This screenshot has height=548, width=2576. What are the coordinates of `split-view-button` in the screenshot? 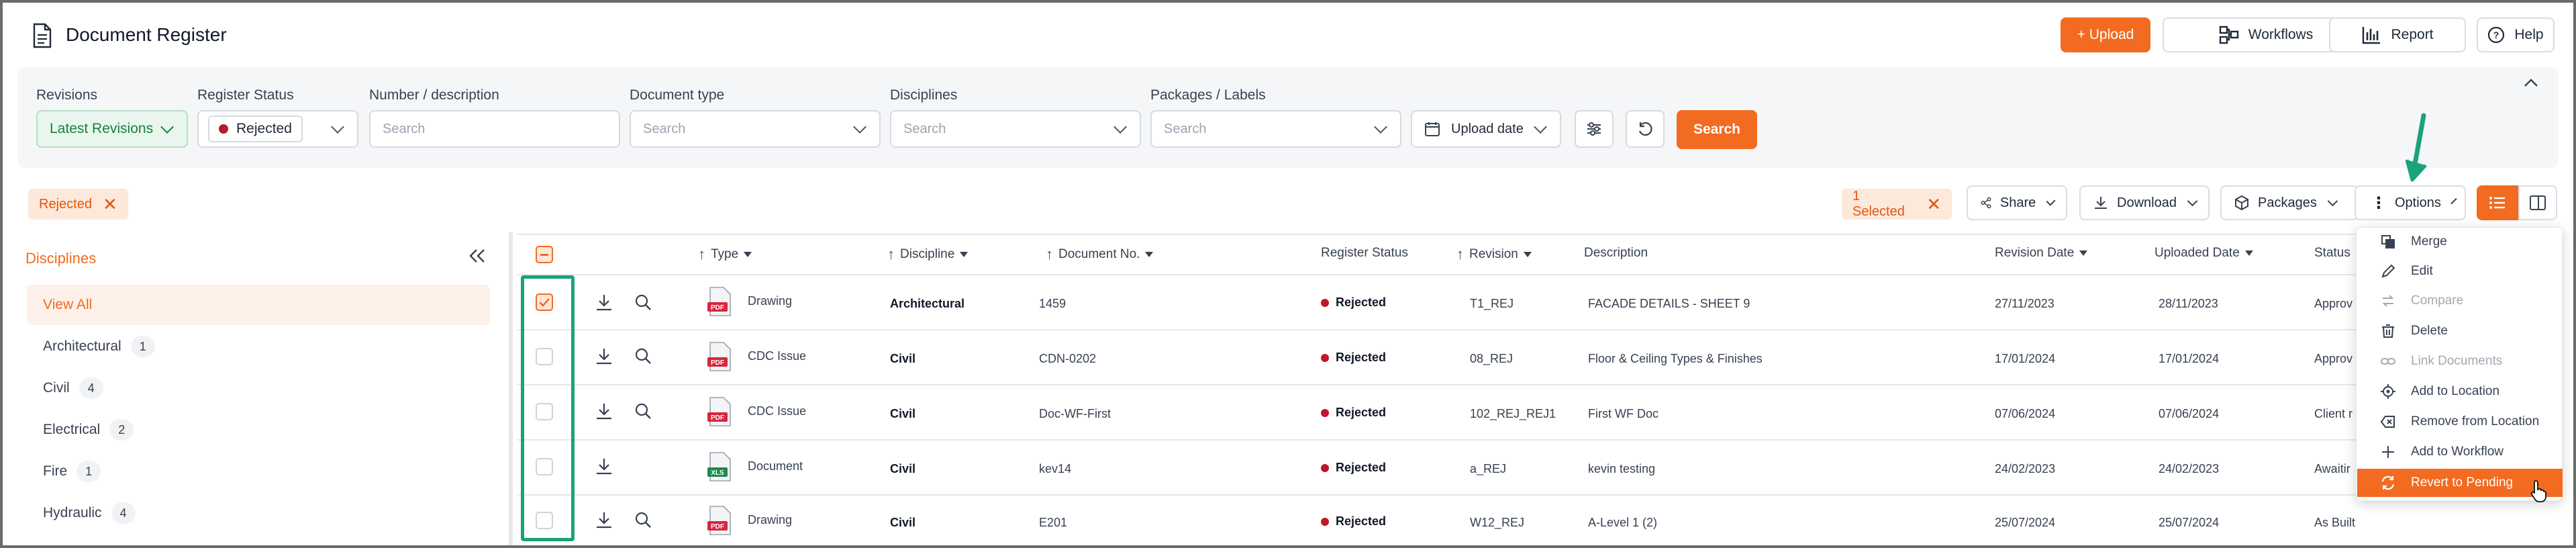 It's located at (2537, 202).